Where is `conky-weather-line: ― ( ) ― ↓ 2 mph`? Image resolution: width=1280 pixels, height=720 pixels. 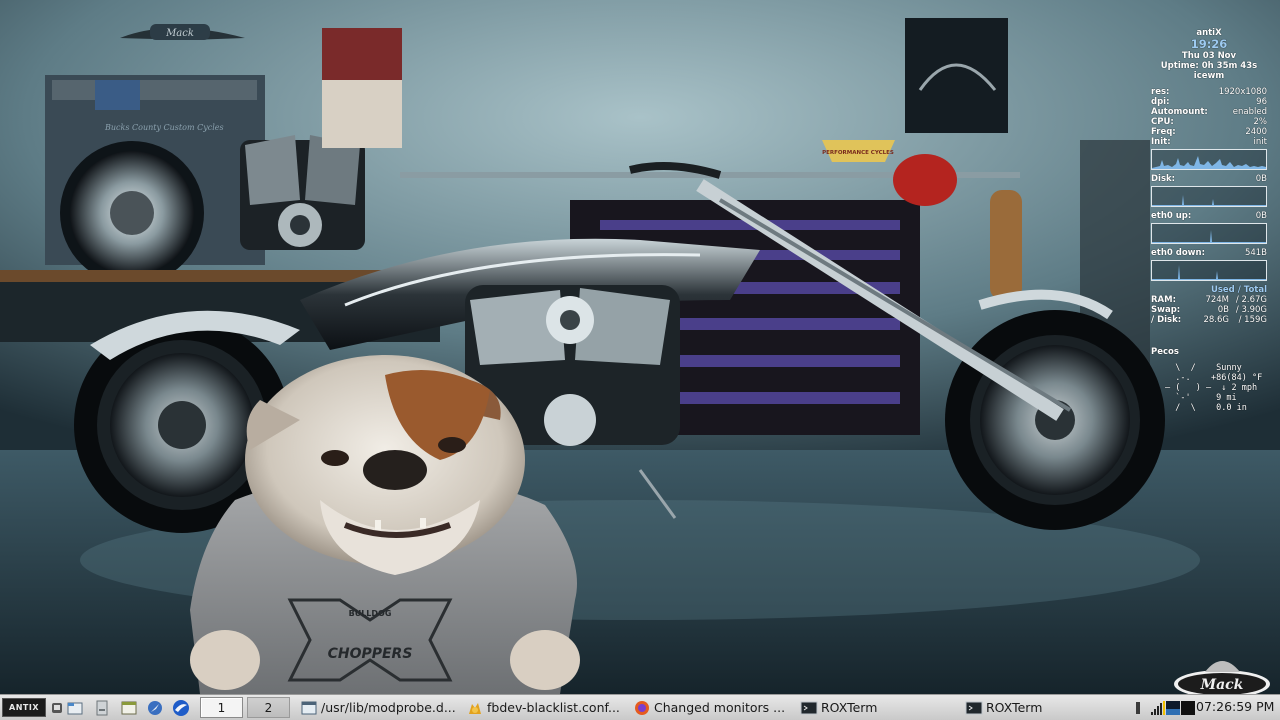 conky-weather-line: ― ( ) ― ↓ 2 mph is located at coordinates (1211, 388).